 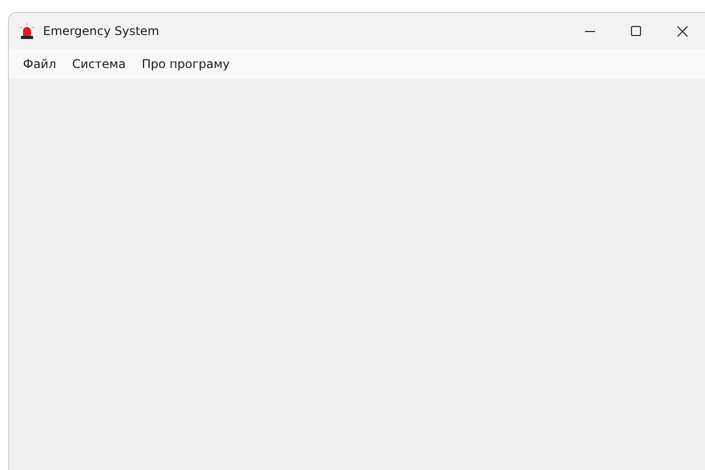 I want to click on menu-item: Система, so click(x=99, y=64).